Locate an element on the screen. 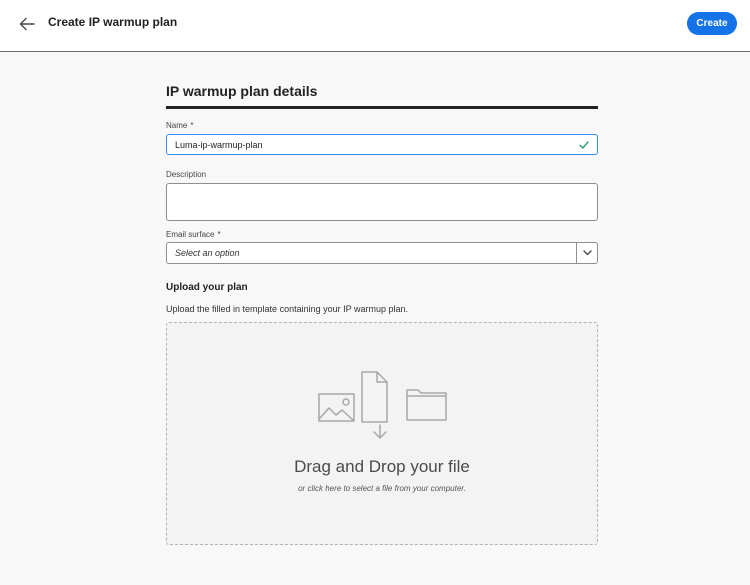 The image size is (750, 585). description-field is located at coordinates (382, 202).